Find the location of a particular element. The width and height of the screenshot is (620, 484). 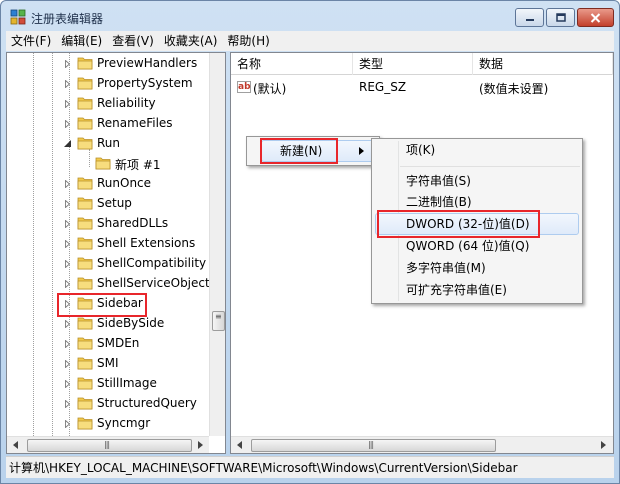

tree-item: PreviewHandlers is located at coordinates (109, 63).